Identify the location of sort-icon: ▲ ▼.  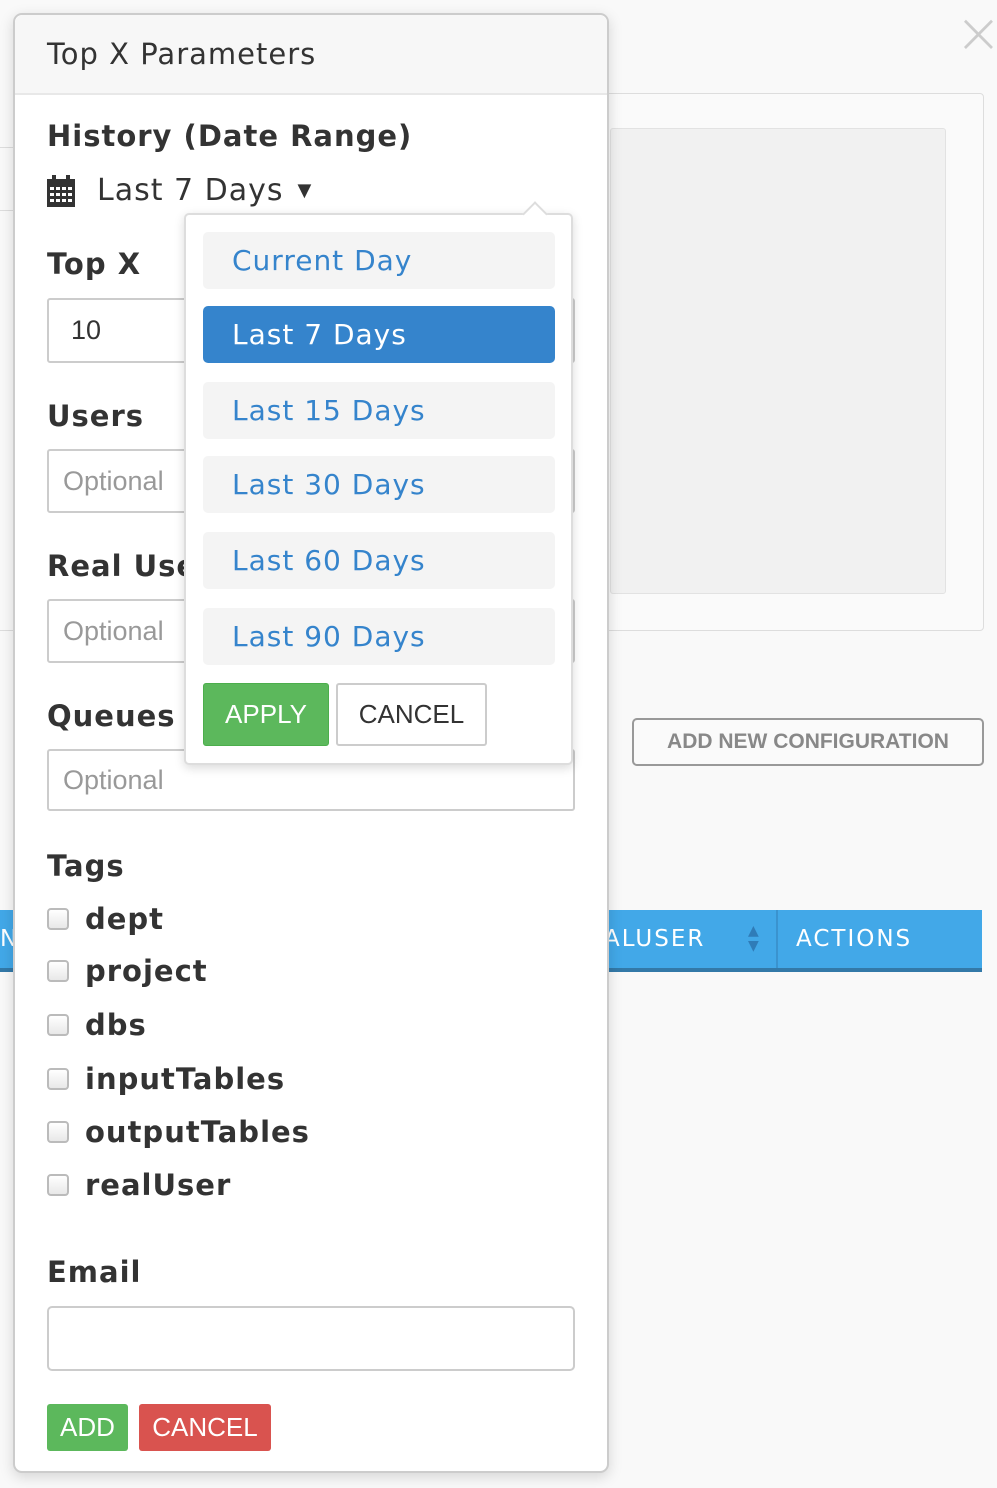
(754, 939).